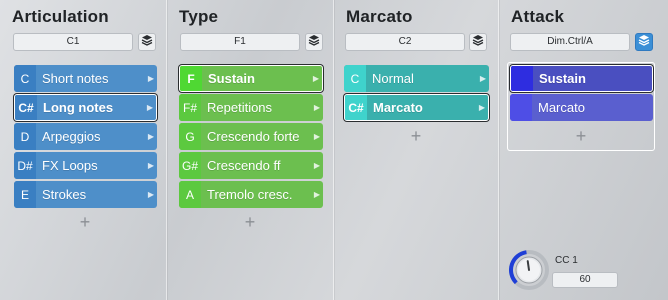 This screenshot has width=668, height=300. What do you see at coordinates (70, 165) in the screenshot?
I see `slot-label: FX Loops` at bounding box center [70, 165].